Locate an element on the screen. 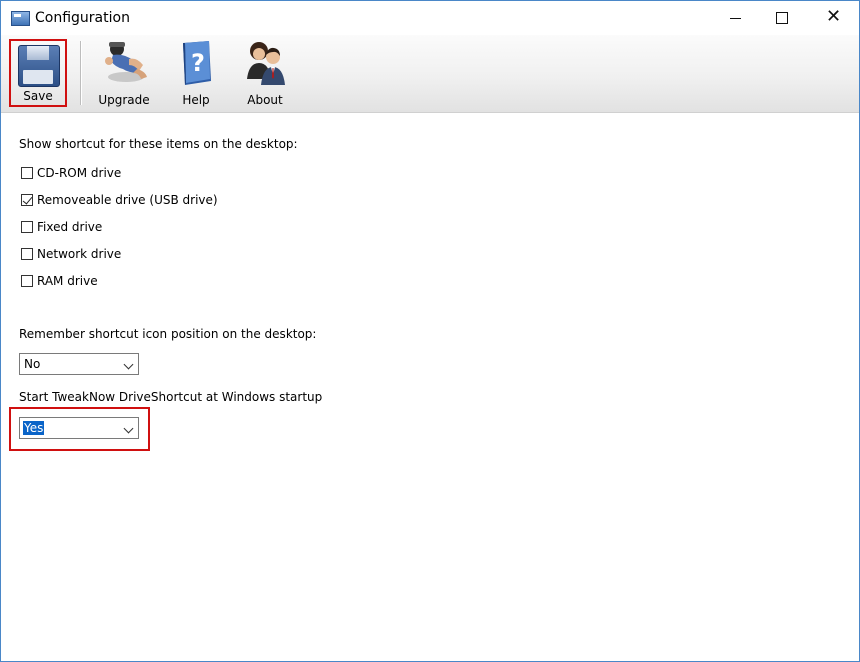 The image size is (860, 662). checkbox-label: CD-ROM drive is located at coordinates (79, 173).